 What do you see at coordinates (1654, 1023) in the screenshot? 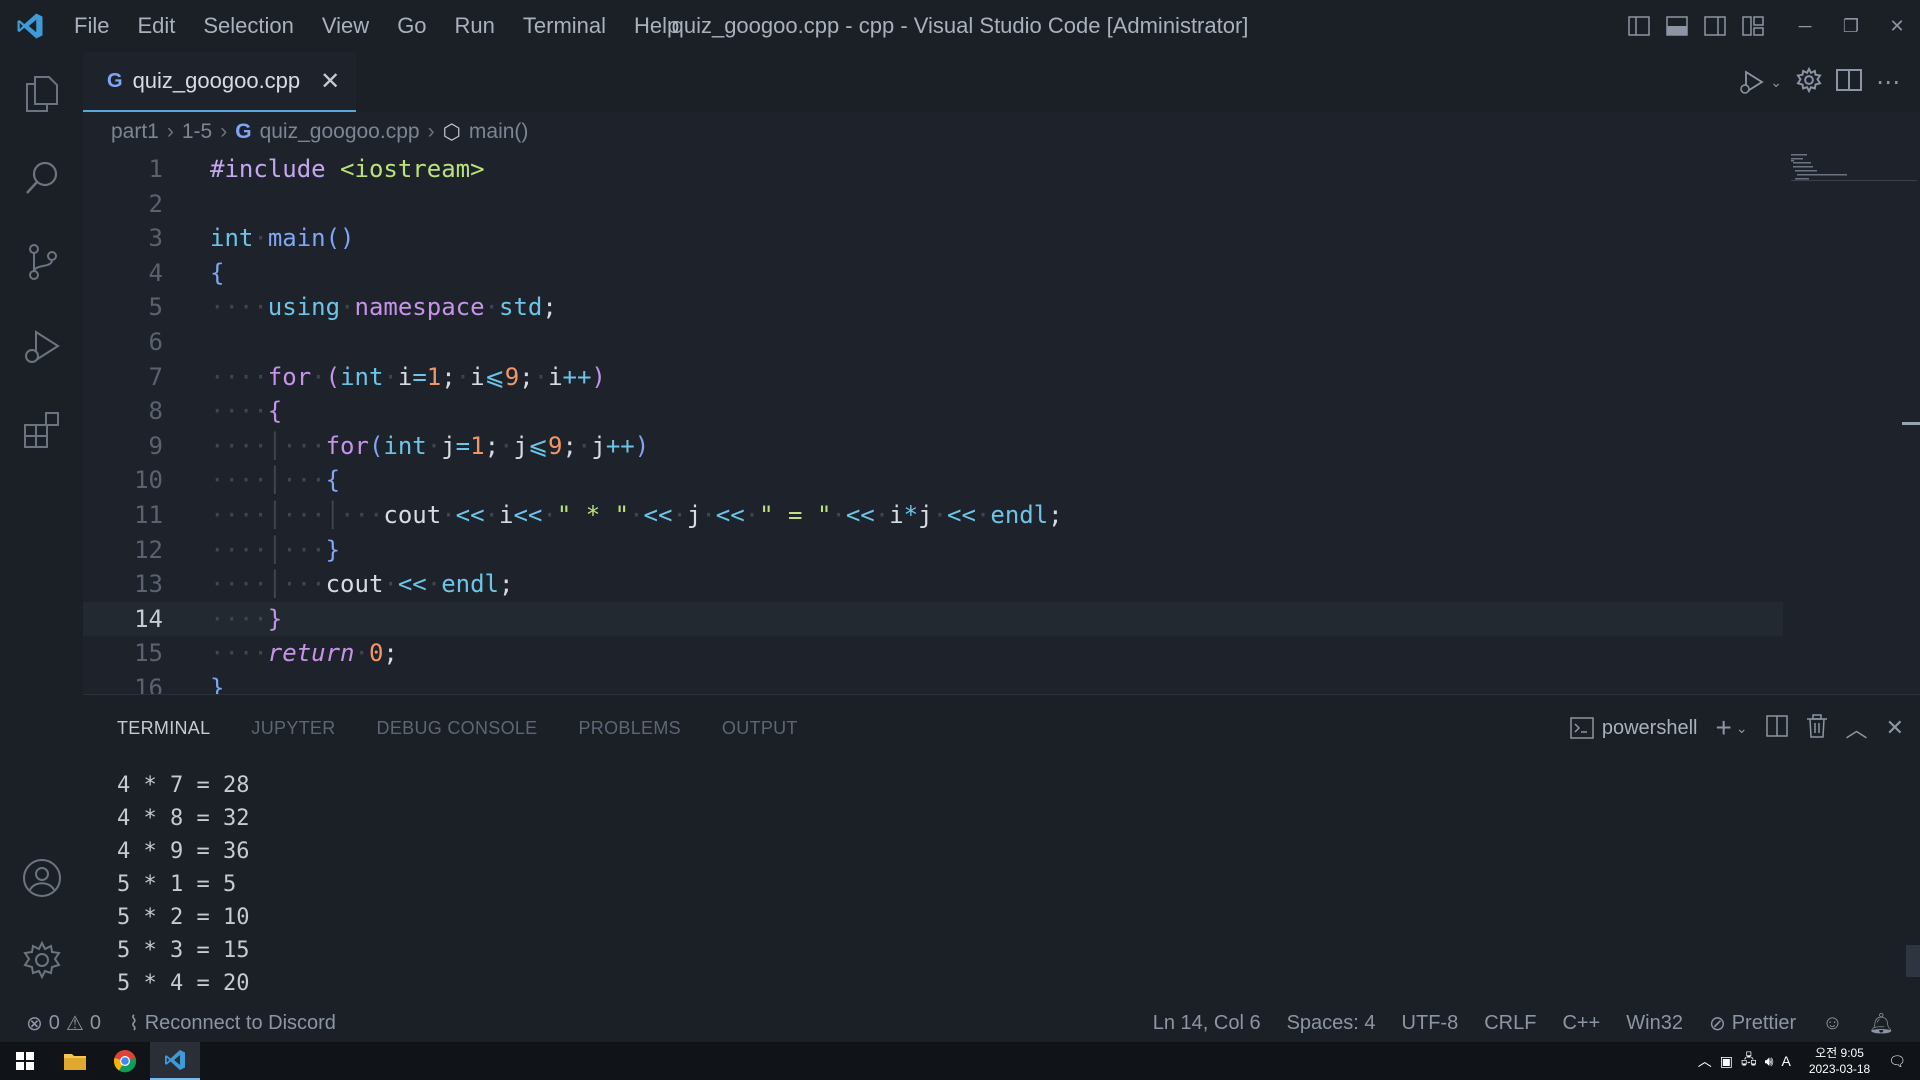
I see `platform: Win32` at bounding box center [1654, 1023].